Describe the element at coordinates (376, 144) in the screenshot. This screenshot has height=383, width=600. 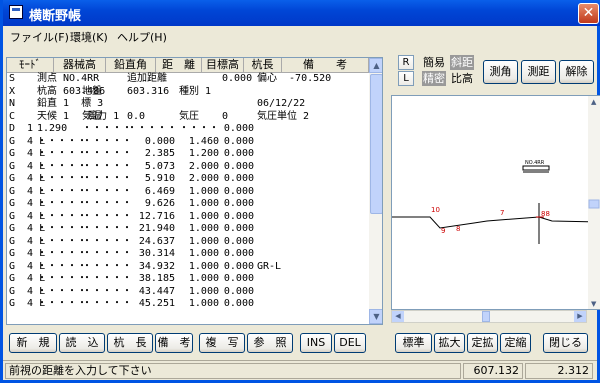
I see `scroll-thumb` at that location.